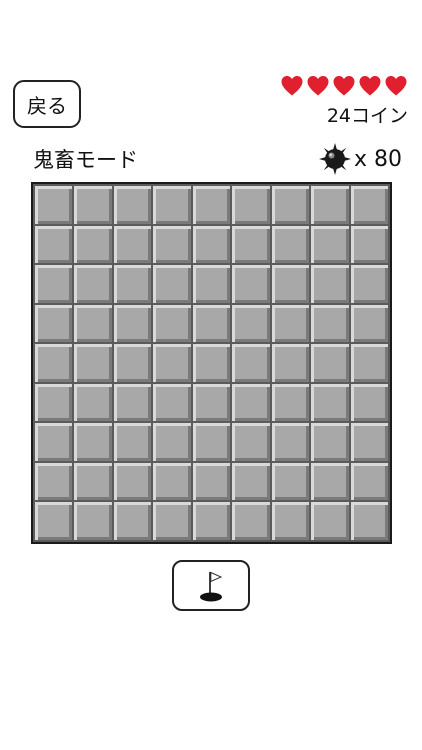 The width and height of the screenshot is (422, 750). I want to click on flag-button, so click(211, 585).